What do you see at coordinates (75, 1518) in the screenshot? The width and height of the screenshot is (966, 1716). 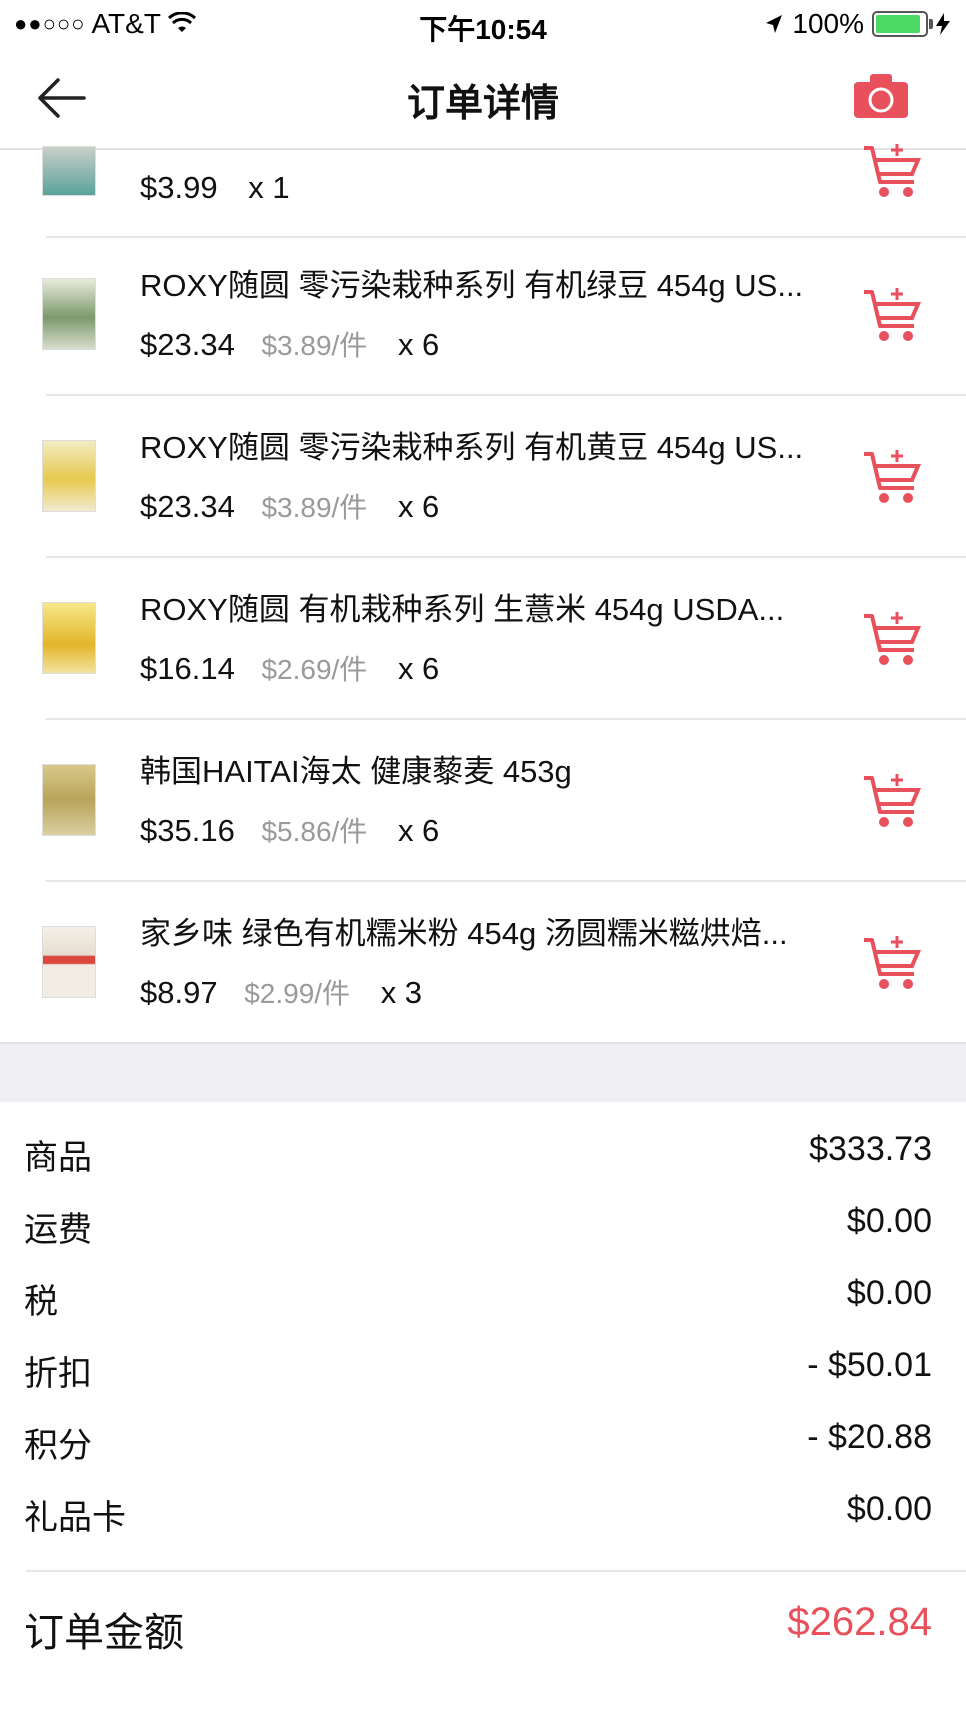 I see `summary-label: 礼品卡` at bounding box center [75, 1518].